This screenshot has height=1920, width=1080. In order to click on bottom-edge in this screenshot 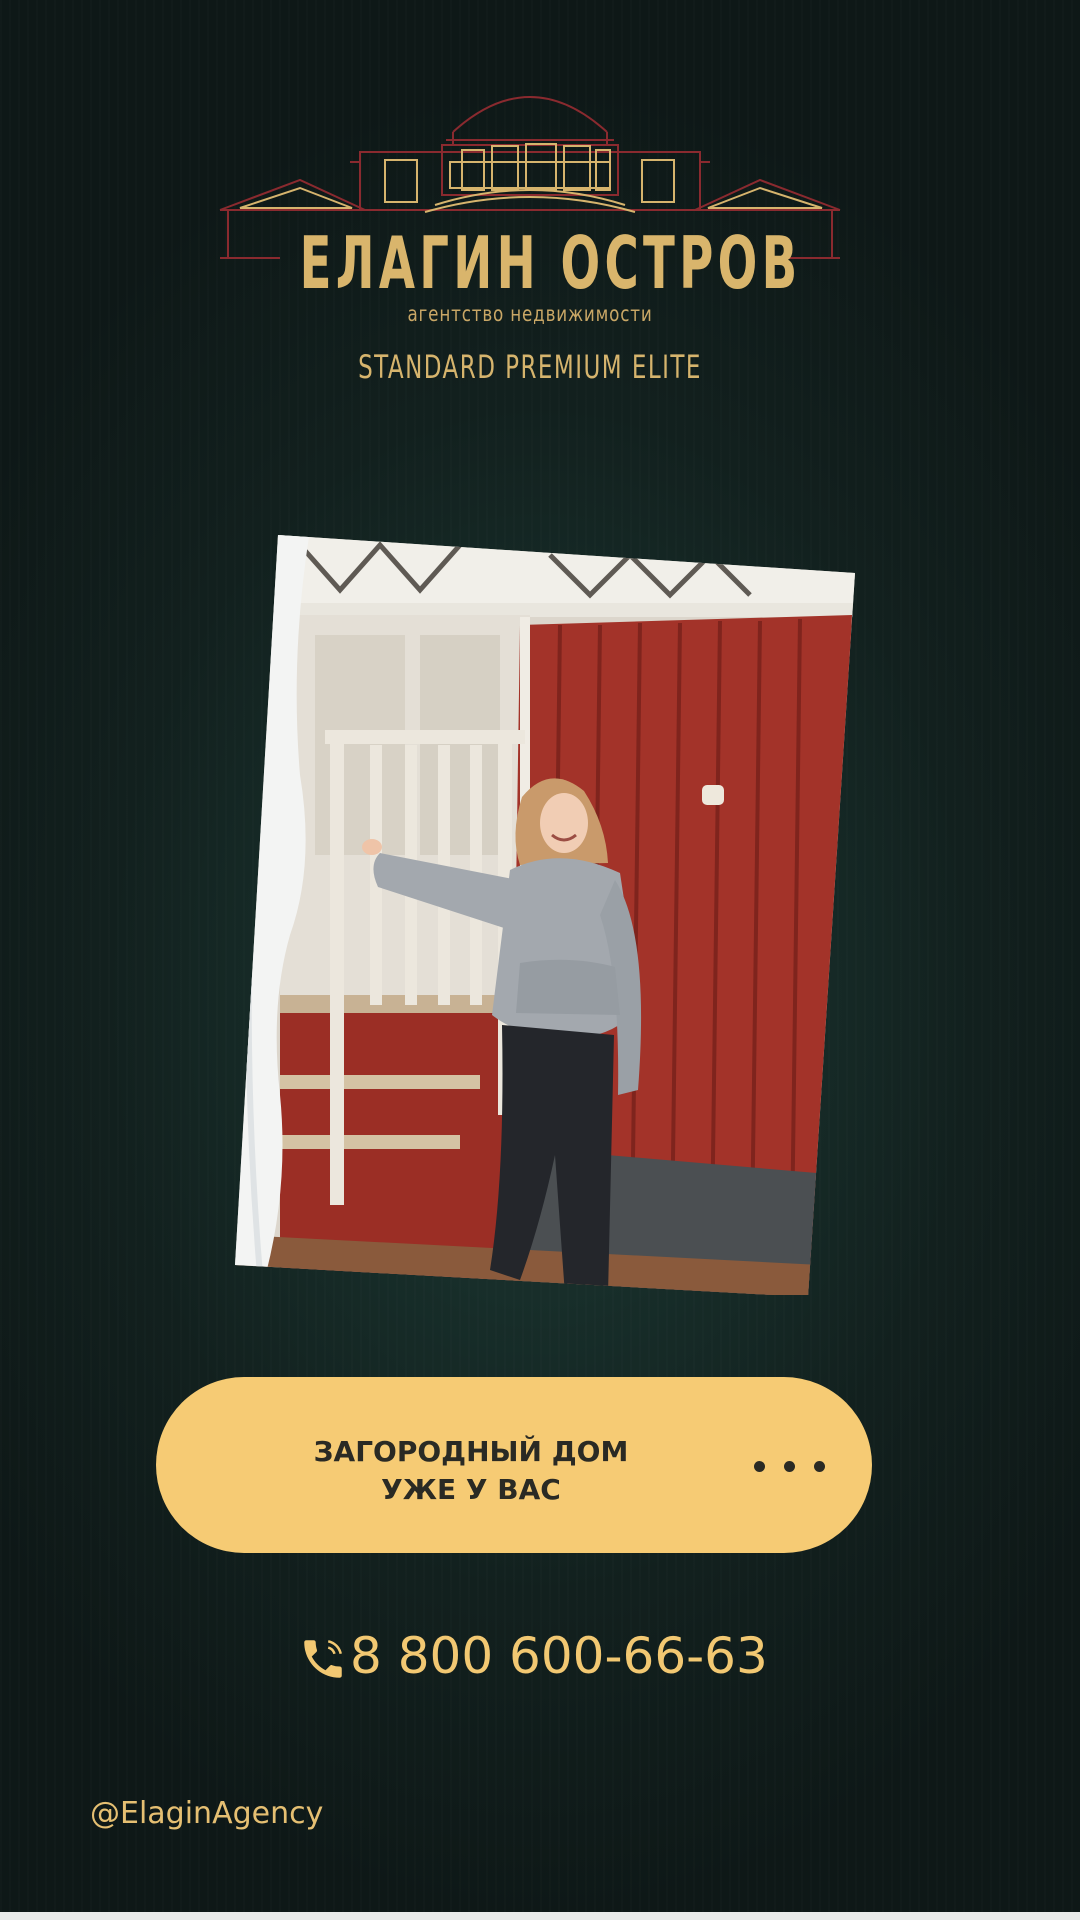, I will do `click(540, 1916)`.